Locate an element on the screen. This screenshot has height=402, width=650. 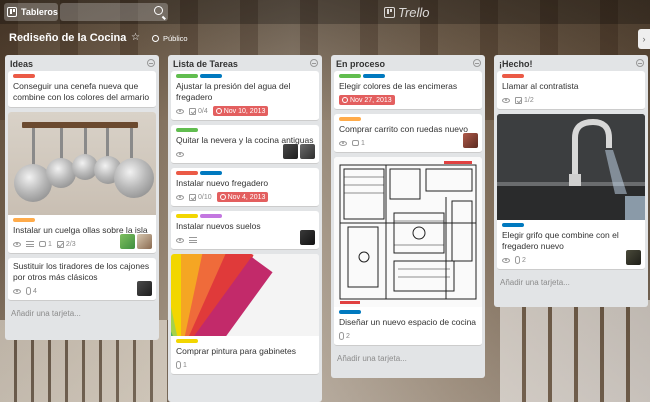
card: Llamar al contratista 1/2 is located at coordinates (571, 90).